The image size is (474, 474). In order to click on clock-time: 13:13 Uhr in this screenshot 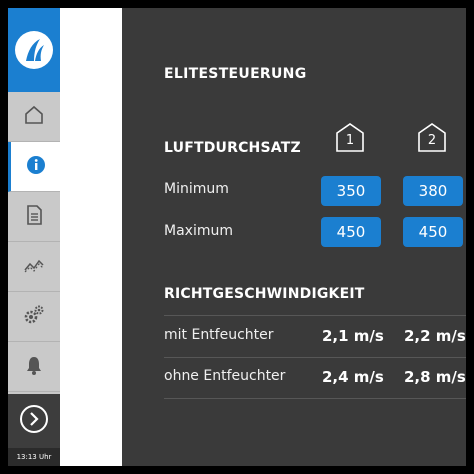, I will do `click(34, 457)`.